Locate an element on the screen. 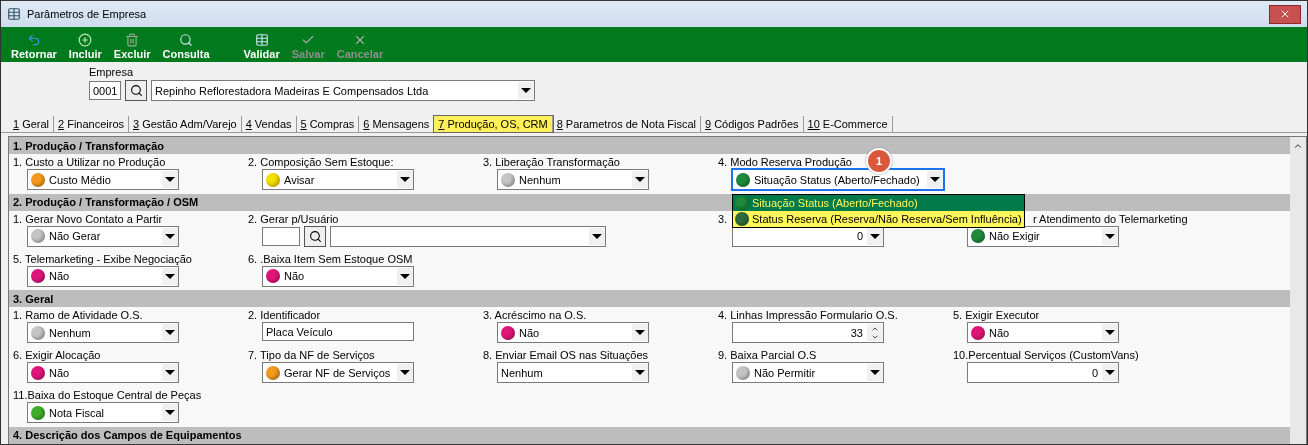 The image size is (1308, 445). close-icon is located at coordinates (1285, 14).